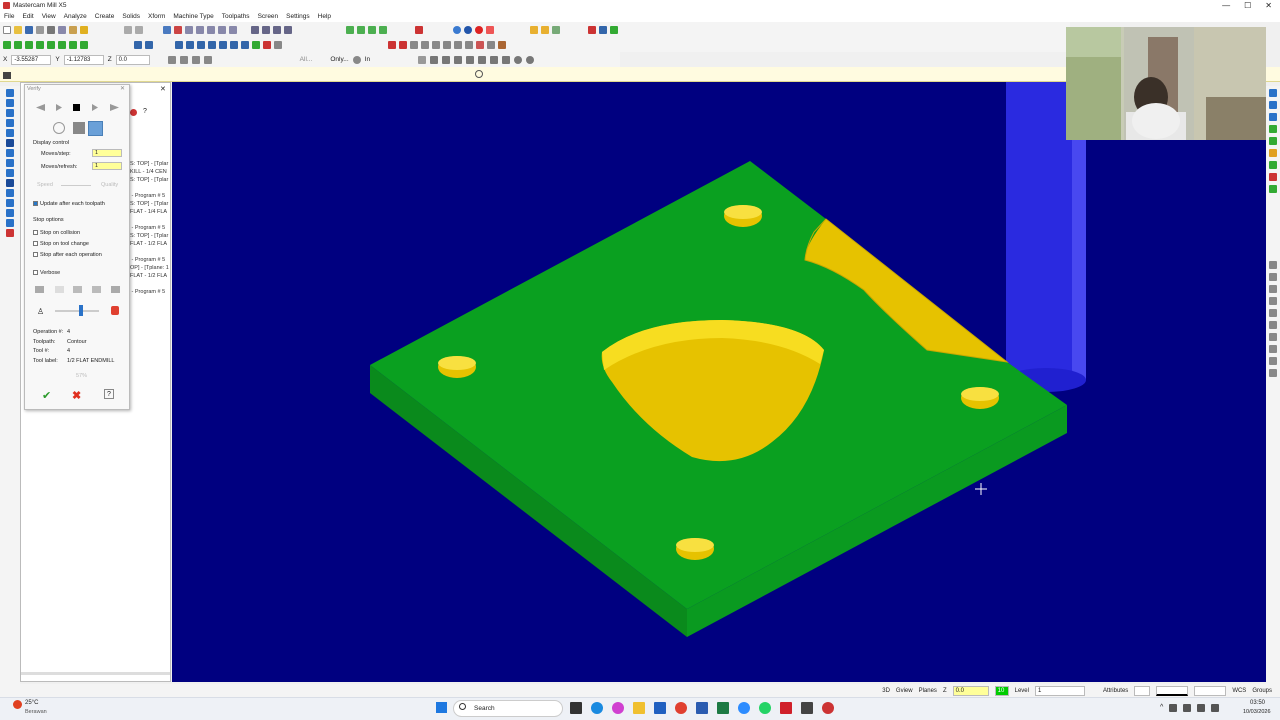 The height and width of the screenshot is (720, 1280). Describe the element at coordinates (422, 59) in the screenshot. I see `select-pointer-icon` at that location.